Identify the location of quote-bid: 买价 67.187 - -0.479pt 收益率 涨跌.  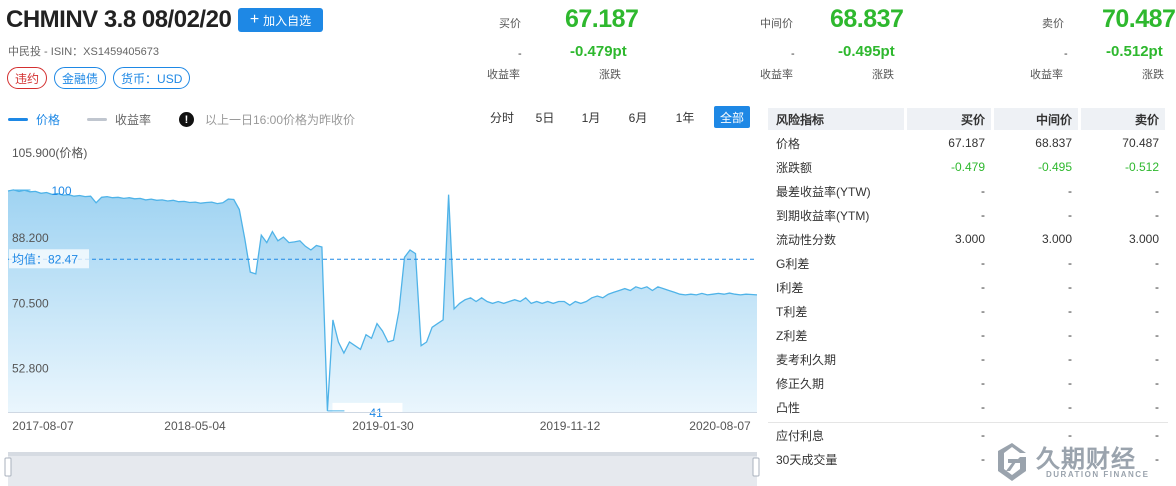
(562, 45).